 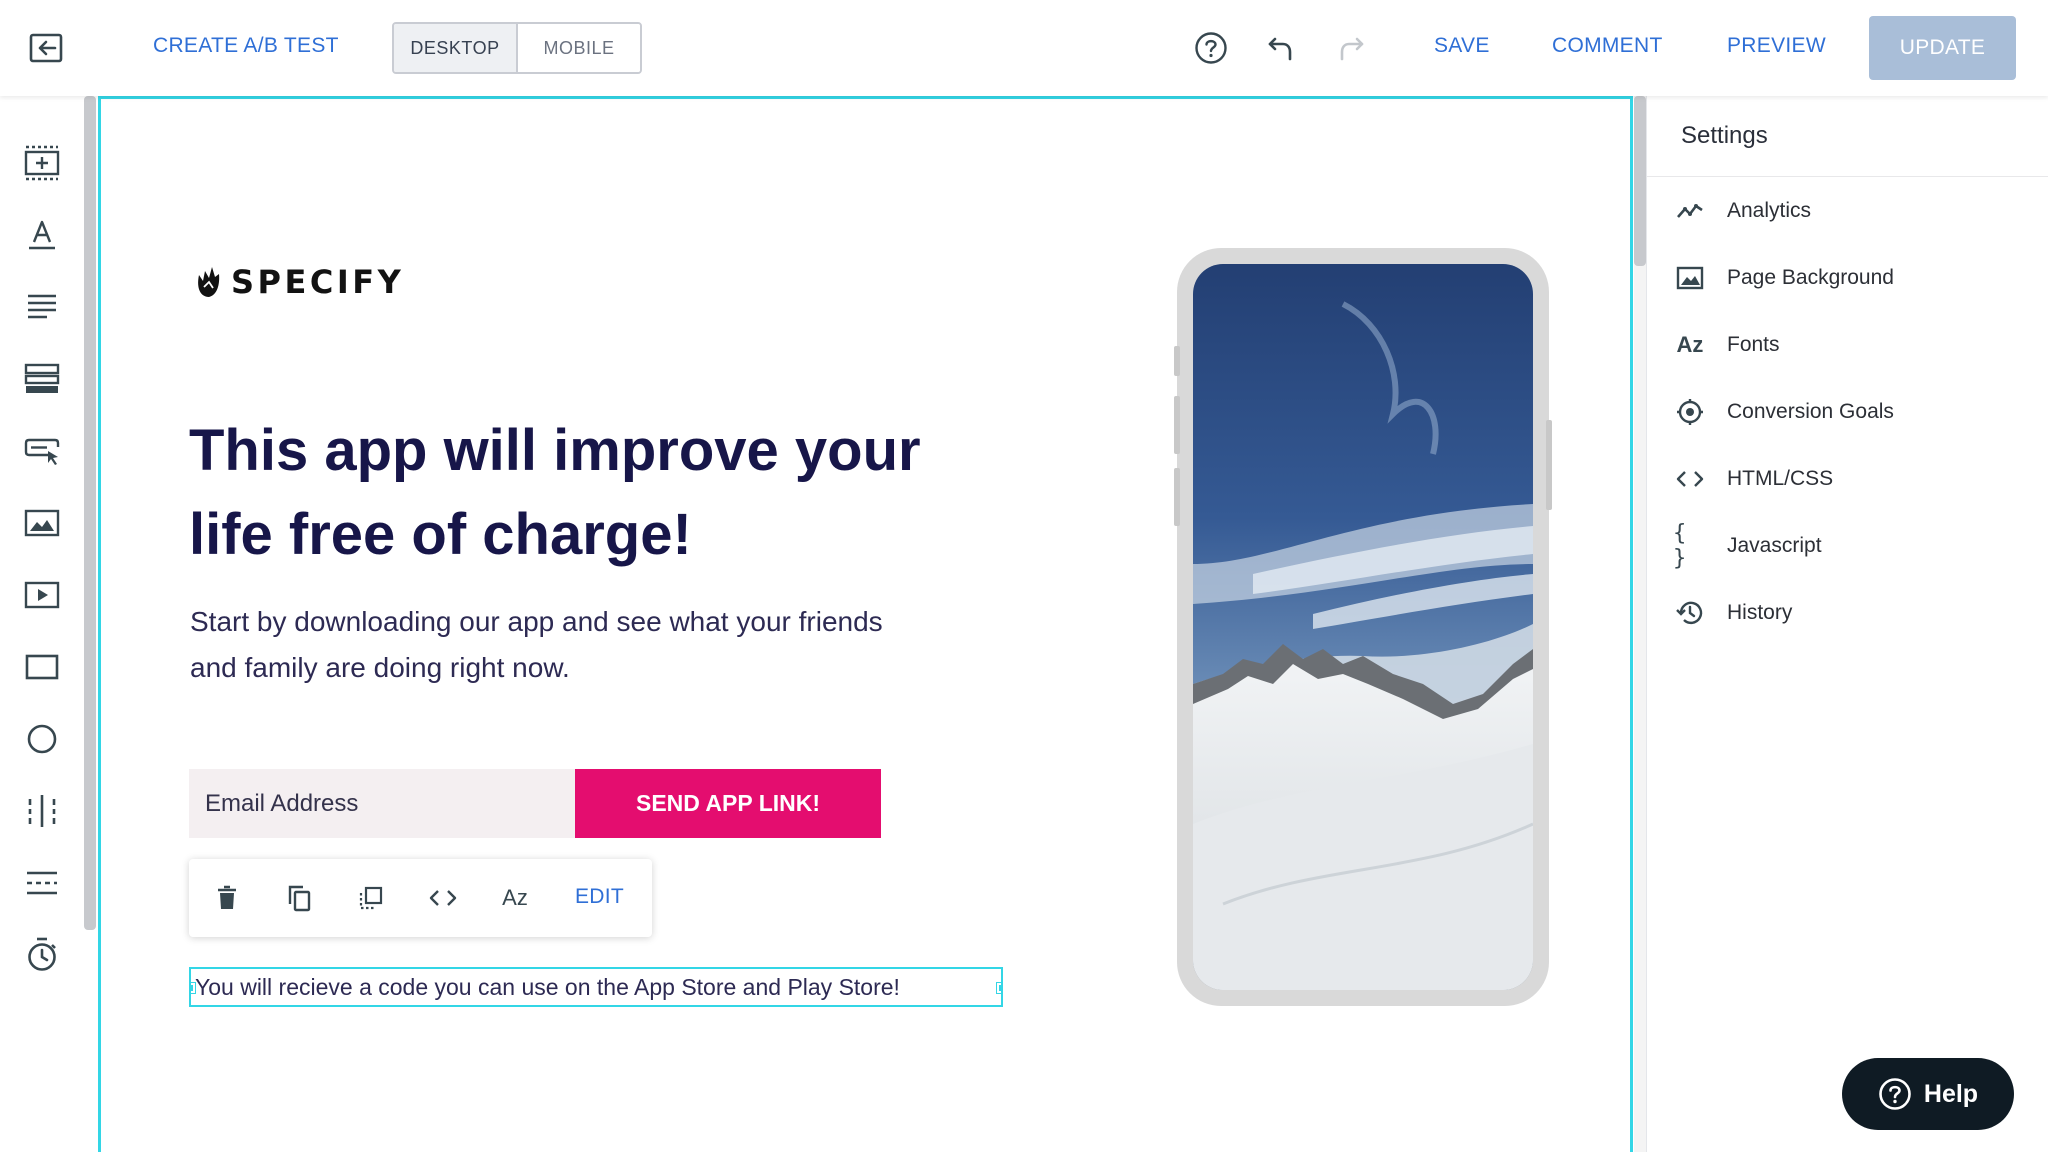 What do you see at coordinates (728, 803) in the screenshot?
I see `send-app-link-button: SEND APP LINK!` at bounding box center [728, 803].